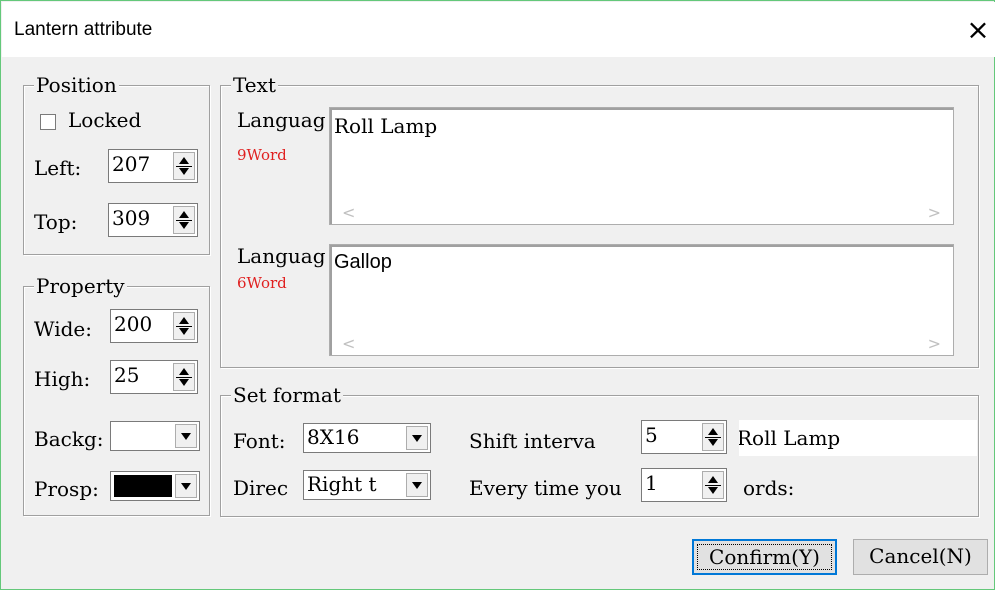  Describe the element at coordinates (143, 486) in the screenshot. I see `prosp-color-swatch` at that location.